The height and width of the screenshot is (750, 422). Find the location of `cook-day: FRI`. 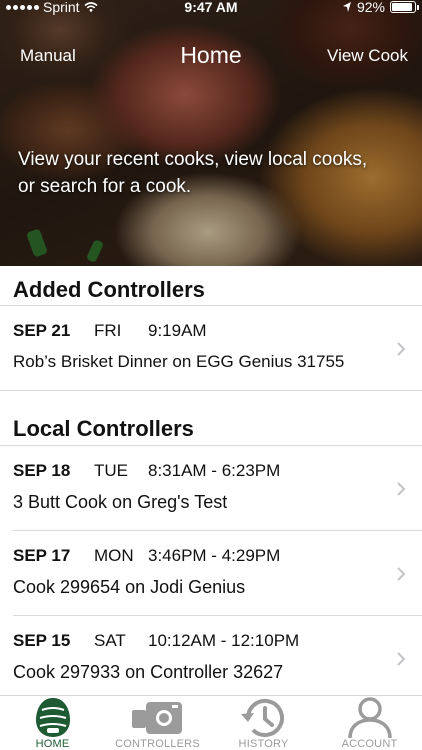

cook-day: FRI is located at coordinates (108, 330).